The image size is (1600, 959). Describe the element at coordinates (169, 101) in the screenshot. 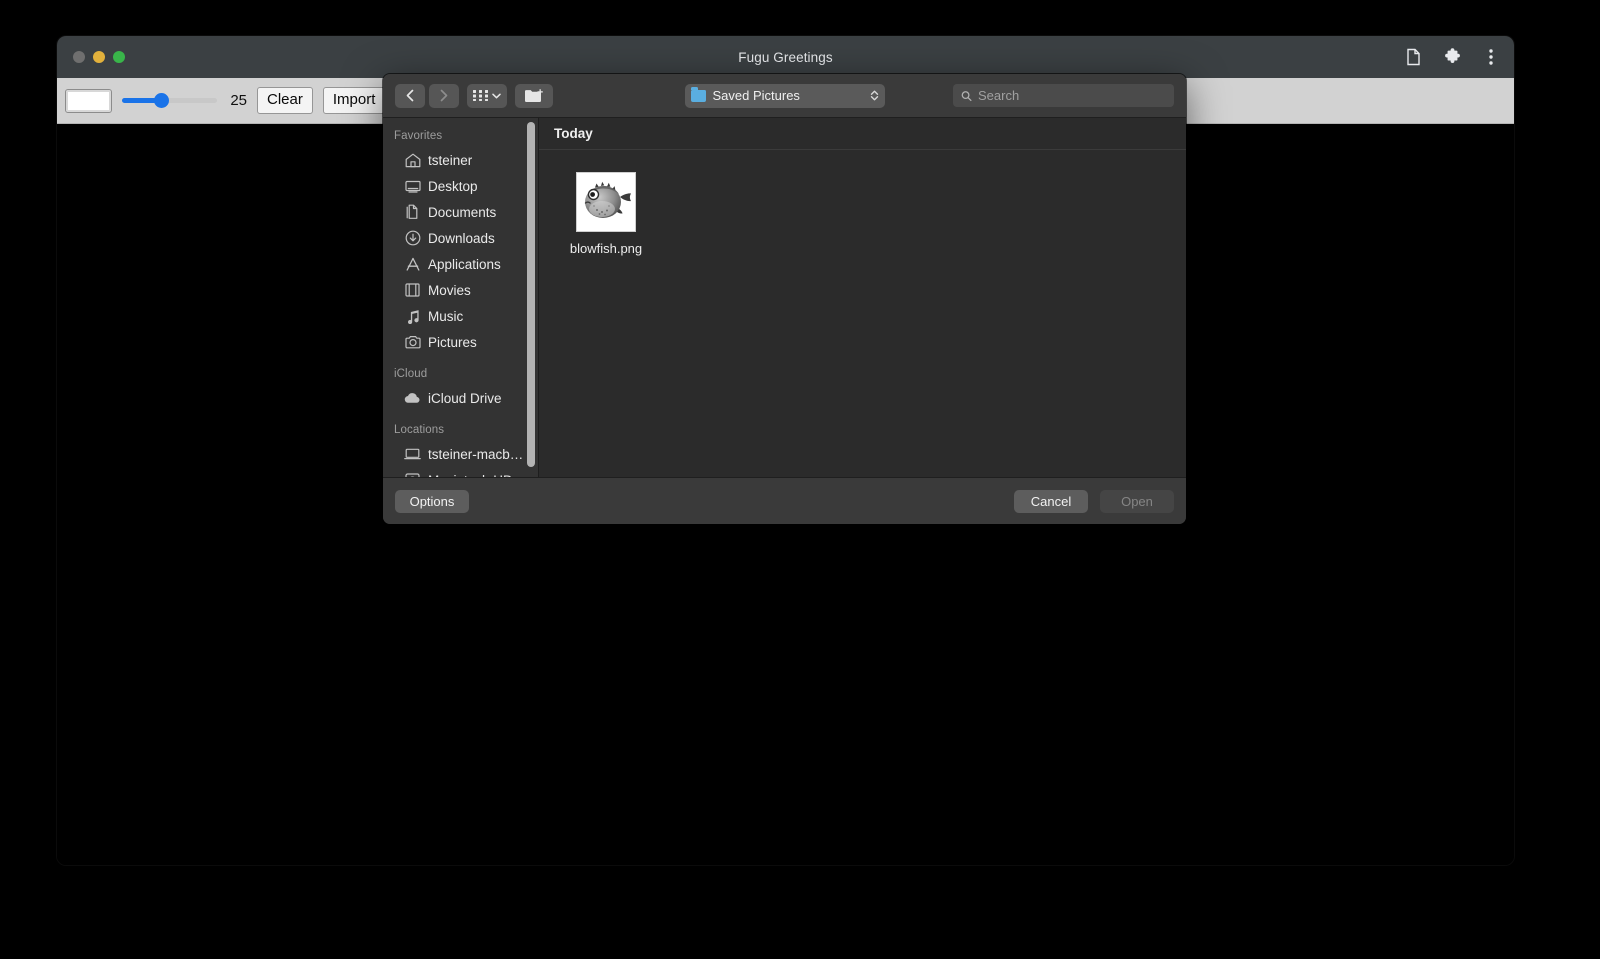

I see `line-width-slider` at that location.